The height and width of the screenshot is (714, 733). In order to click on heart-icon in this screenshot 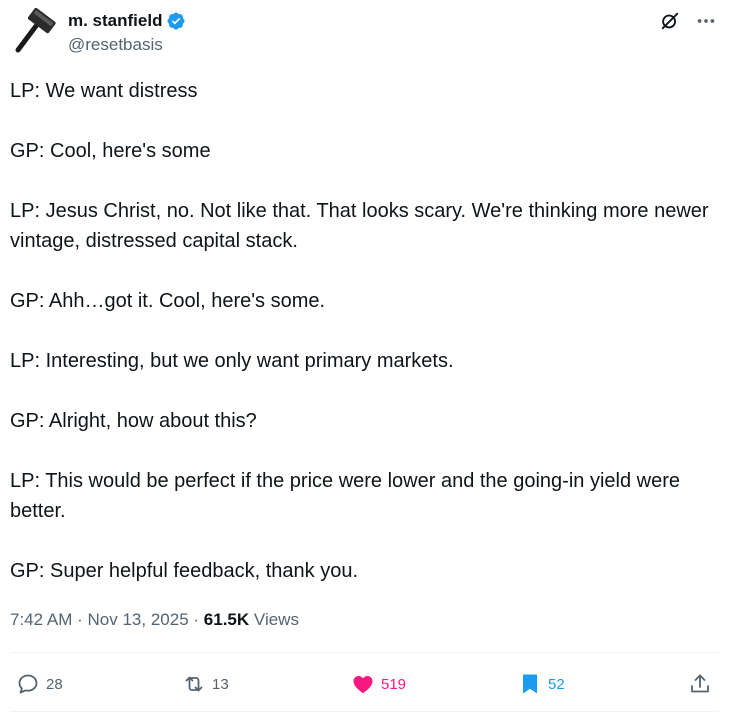, I will do `click(363, 685)`.